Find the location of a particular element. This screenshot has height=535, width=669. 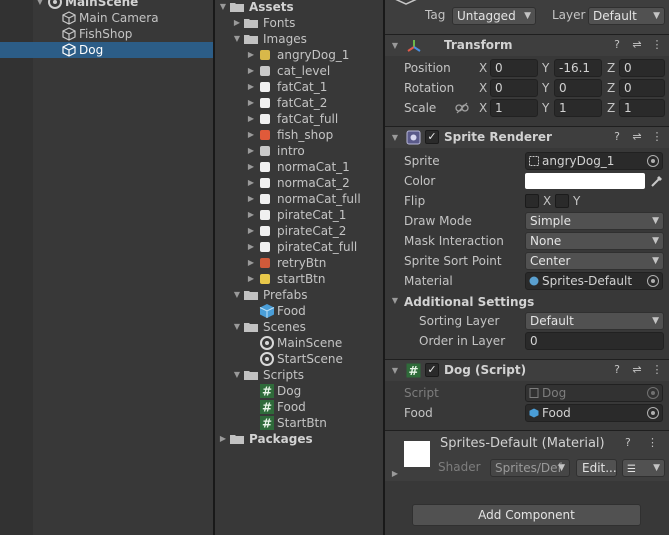

material-object-field: Sprites-Default is located at coordinates (594, 281).